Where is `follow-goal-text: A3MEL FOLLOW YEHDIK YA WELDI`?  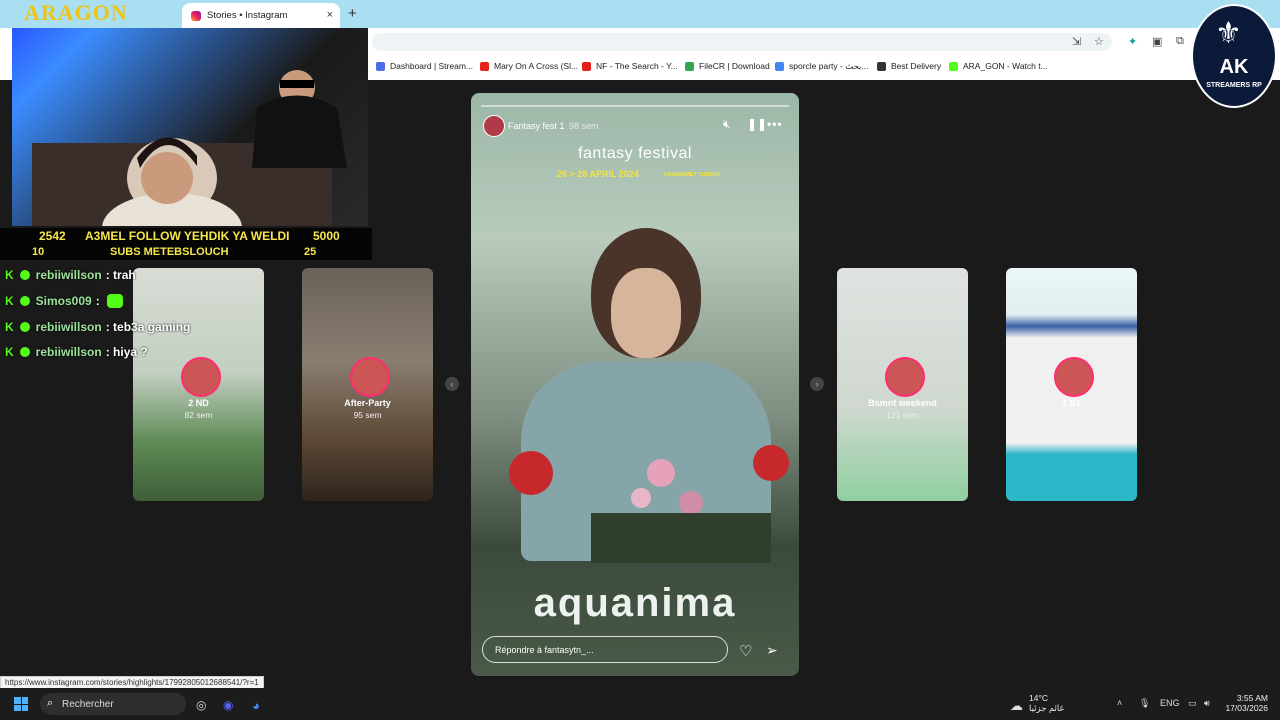
follow-goal-text: A3MEL FOLLOW YEHDIK YA WELDI is located at coordinates (187, 236).